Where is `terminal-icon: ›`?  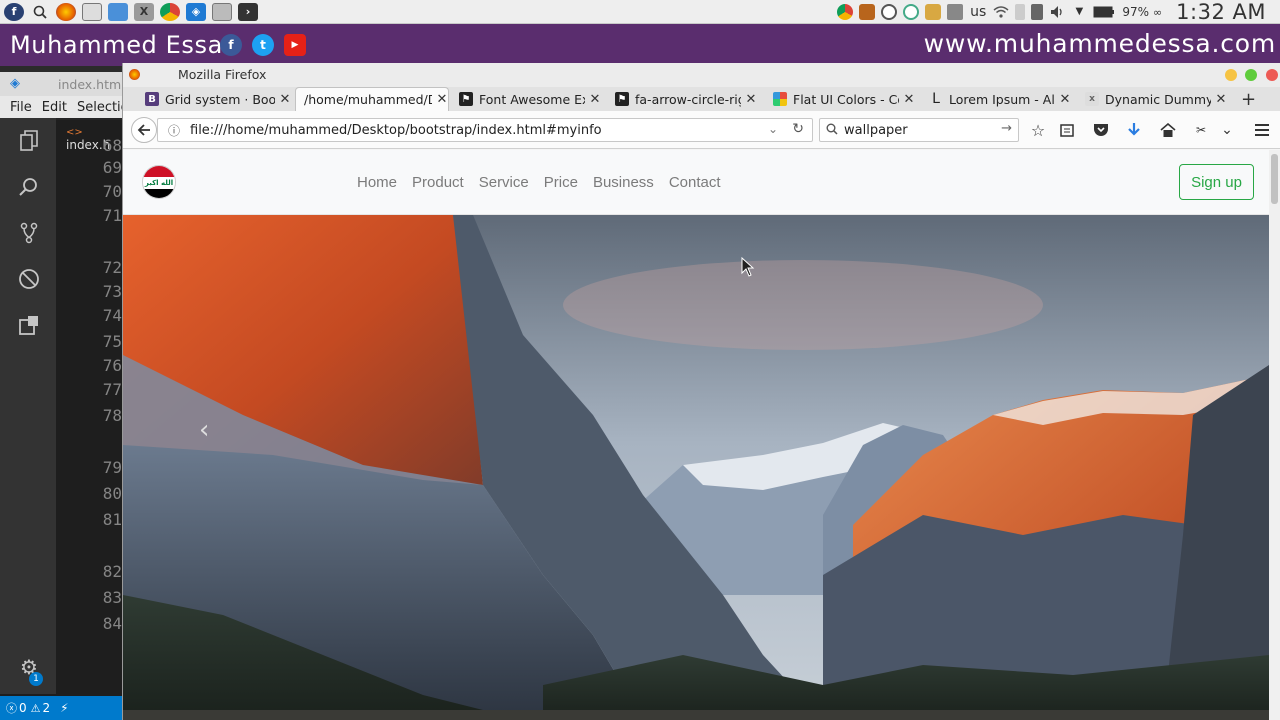
terminal-icon: › is located at coordinates (248, 11).